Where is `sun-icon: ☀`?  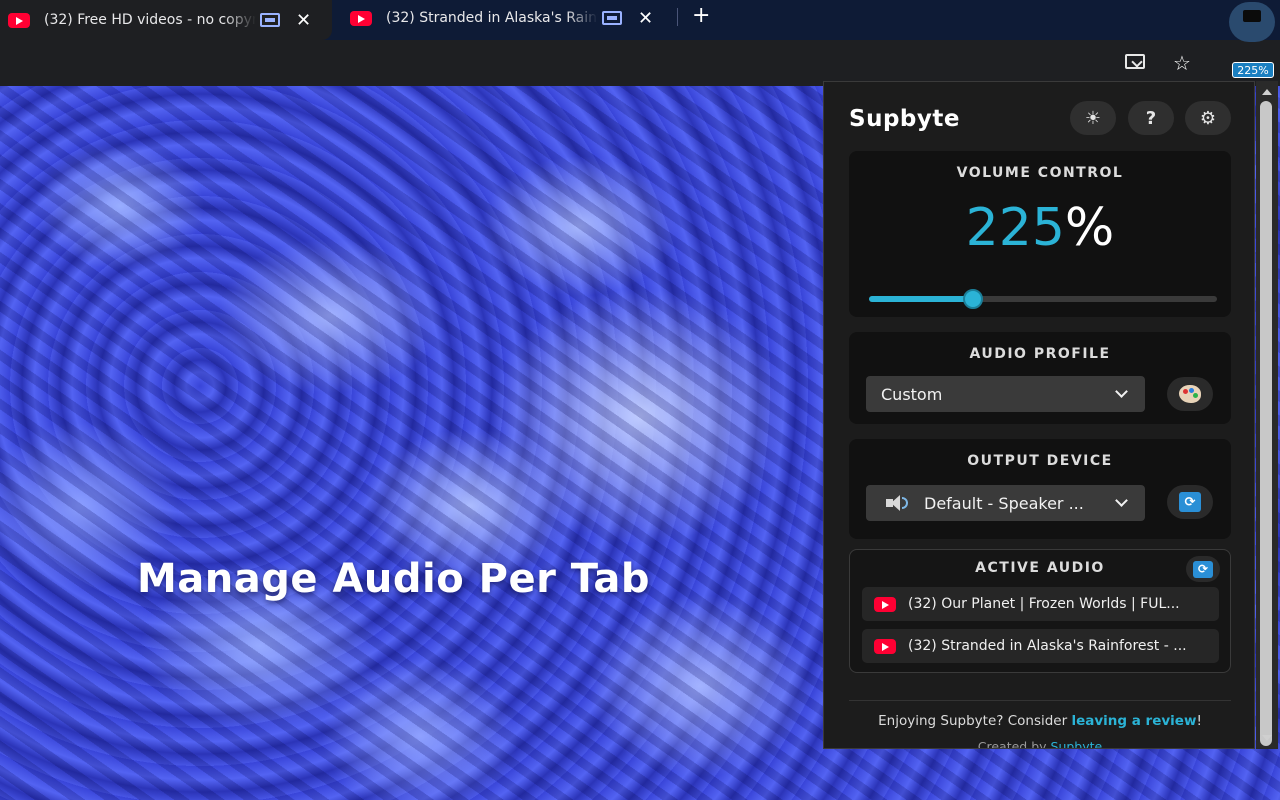
sun-icon: ☀ is located at coordinates (1093, 118).